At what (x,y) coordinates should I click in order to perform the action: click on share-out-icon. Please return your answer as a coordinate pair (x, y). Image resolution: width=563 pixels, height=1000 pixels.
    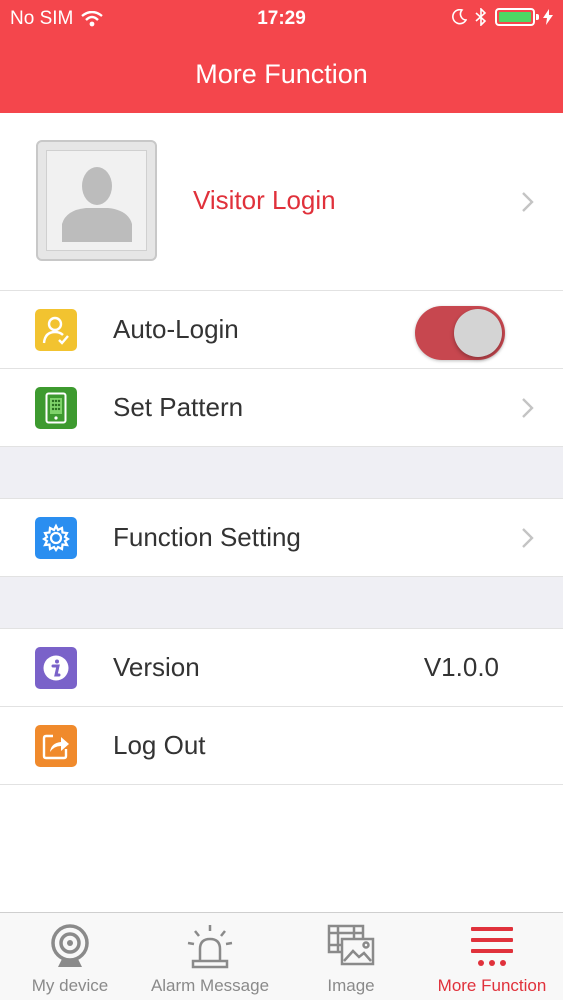
    Looking at the image, I should click on (56, 746).